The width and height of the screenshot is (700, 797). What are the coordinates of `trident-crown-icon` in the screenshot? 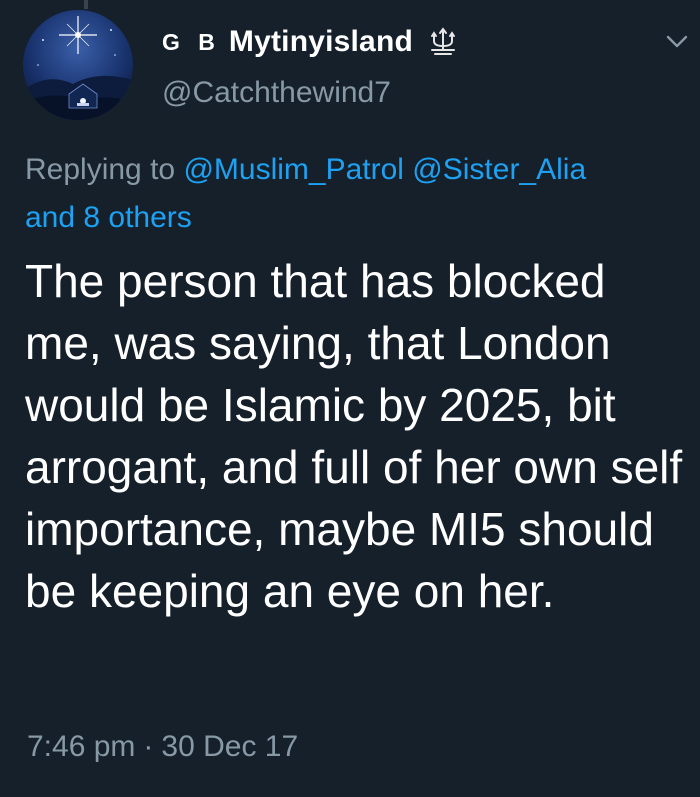 It's located at (443, 42).